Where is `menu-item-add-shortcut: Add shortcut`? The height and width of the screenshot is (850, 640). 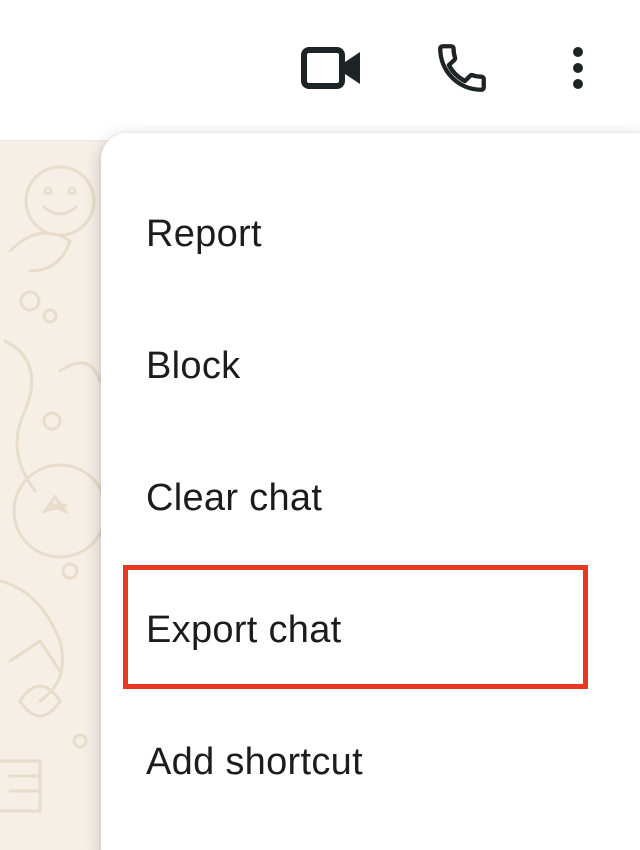
menu-item-add-shortcut: Add shortcut is located at coordinates (370, 762).